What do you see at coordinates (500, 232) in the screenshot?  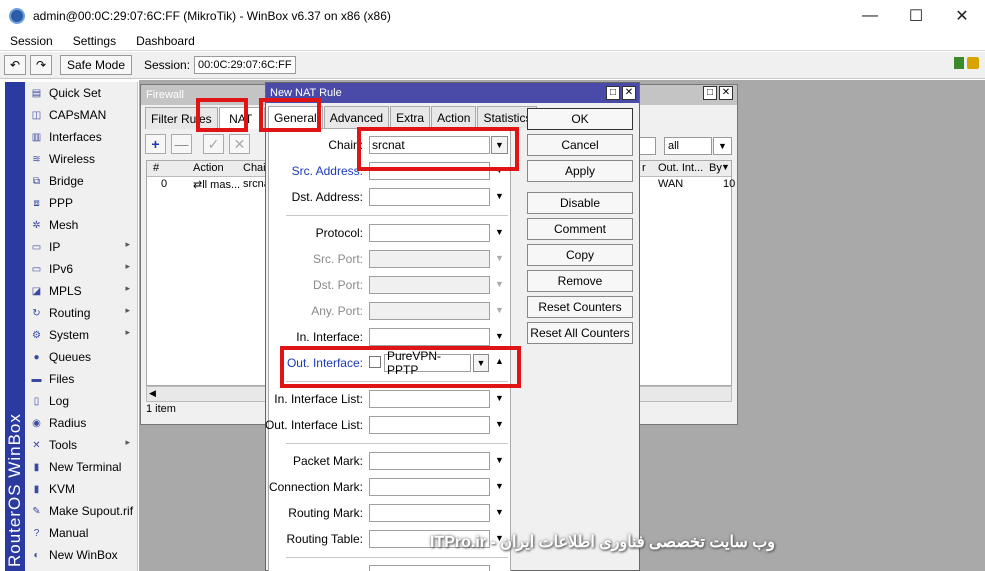 I see `protocol-dropdown-icon: ▼` at bounding box center [500, 232].